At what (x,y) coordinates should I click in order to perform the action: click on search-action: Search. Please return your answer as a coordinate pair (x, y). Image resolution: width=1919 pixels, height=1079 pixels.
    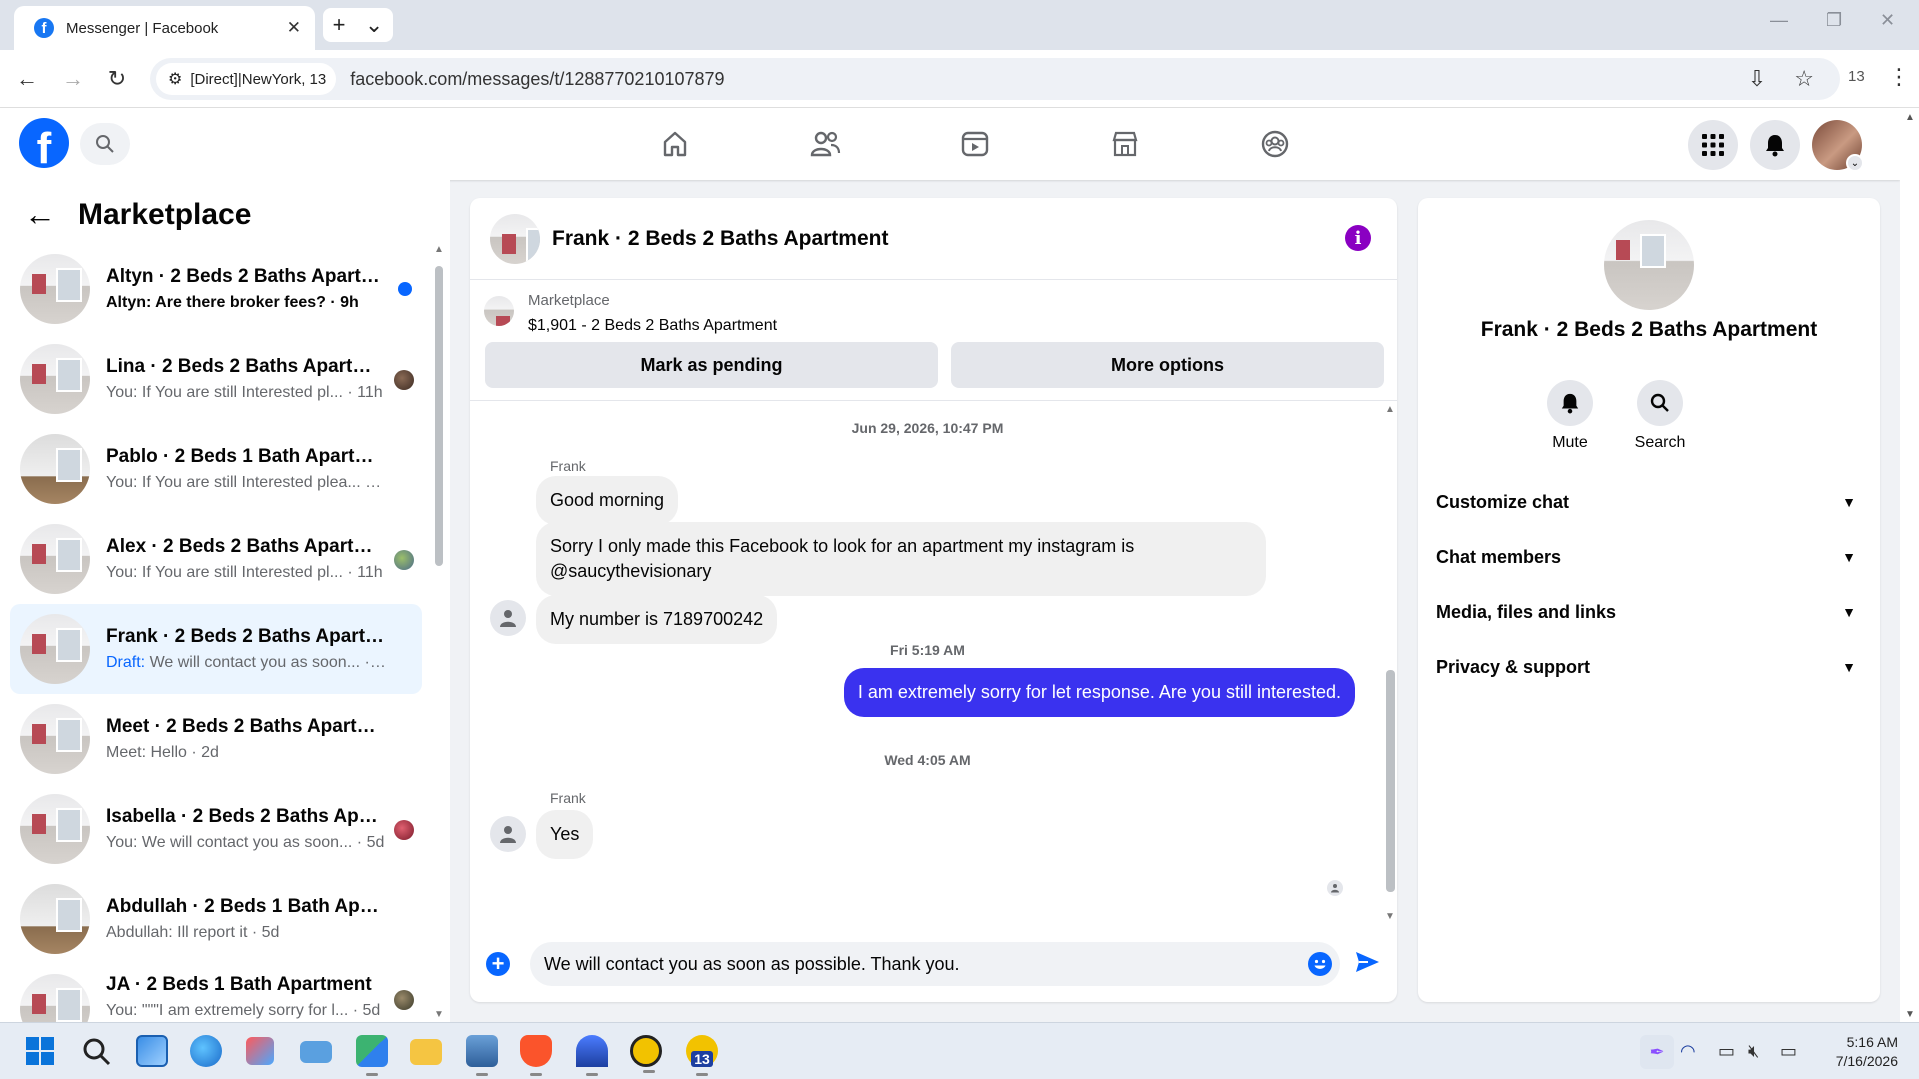
    Looking at the image, I should click on (1660, 416).